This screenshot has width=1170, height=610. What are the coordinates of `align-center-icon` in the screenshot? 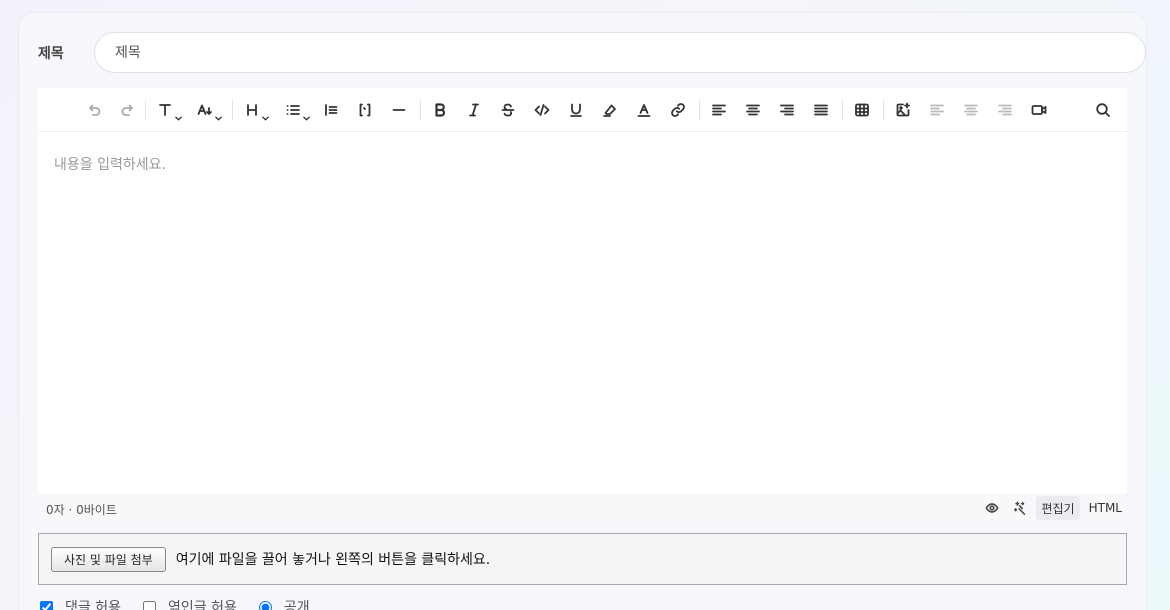 It's located at (753, 110).